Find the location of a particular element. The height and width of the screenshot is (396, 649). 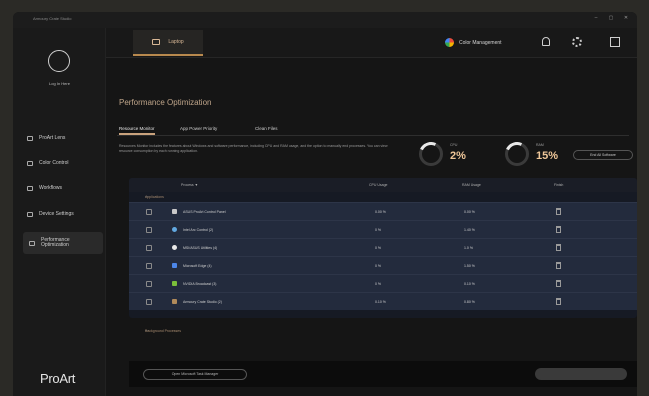

sidebar-item-proart-lens: ProArt Lens is located at coordinates (64, 138).